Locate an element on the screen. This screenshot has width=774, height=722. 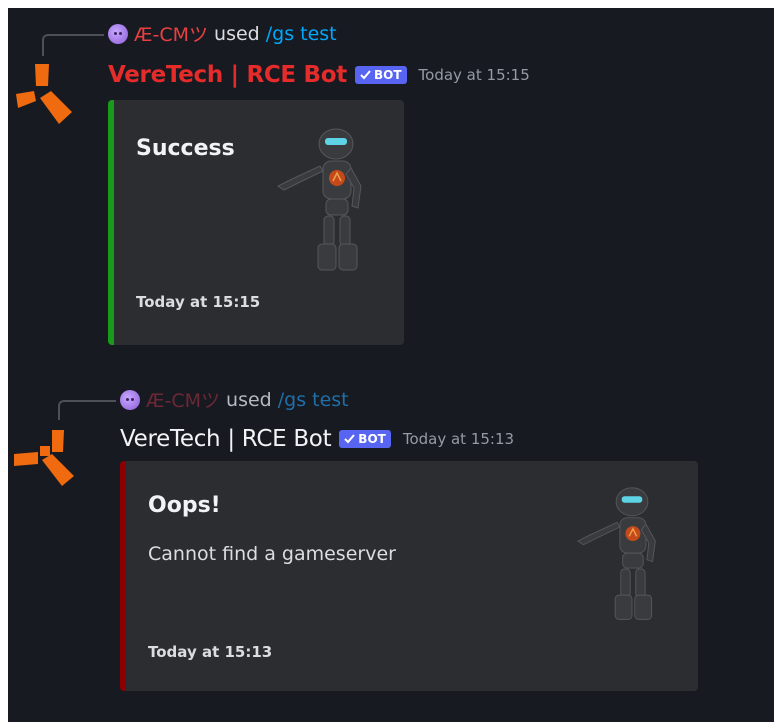
embed-description: Cannot find a gameserver is located at coordinates (272, 554).